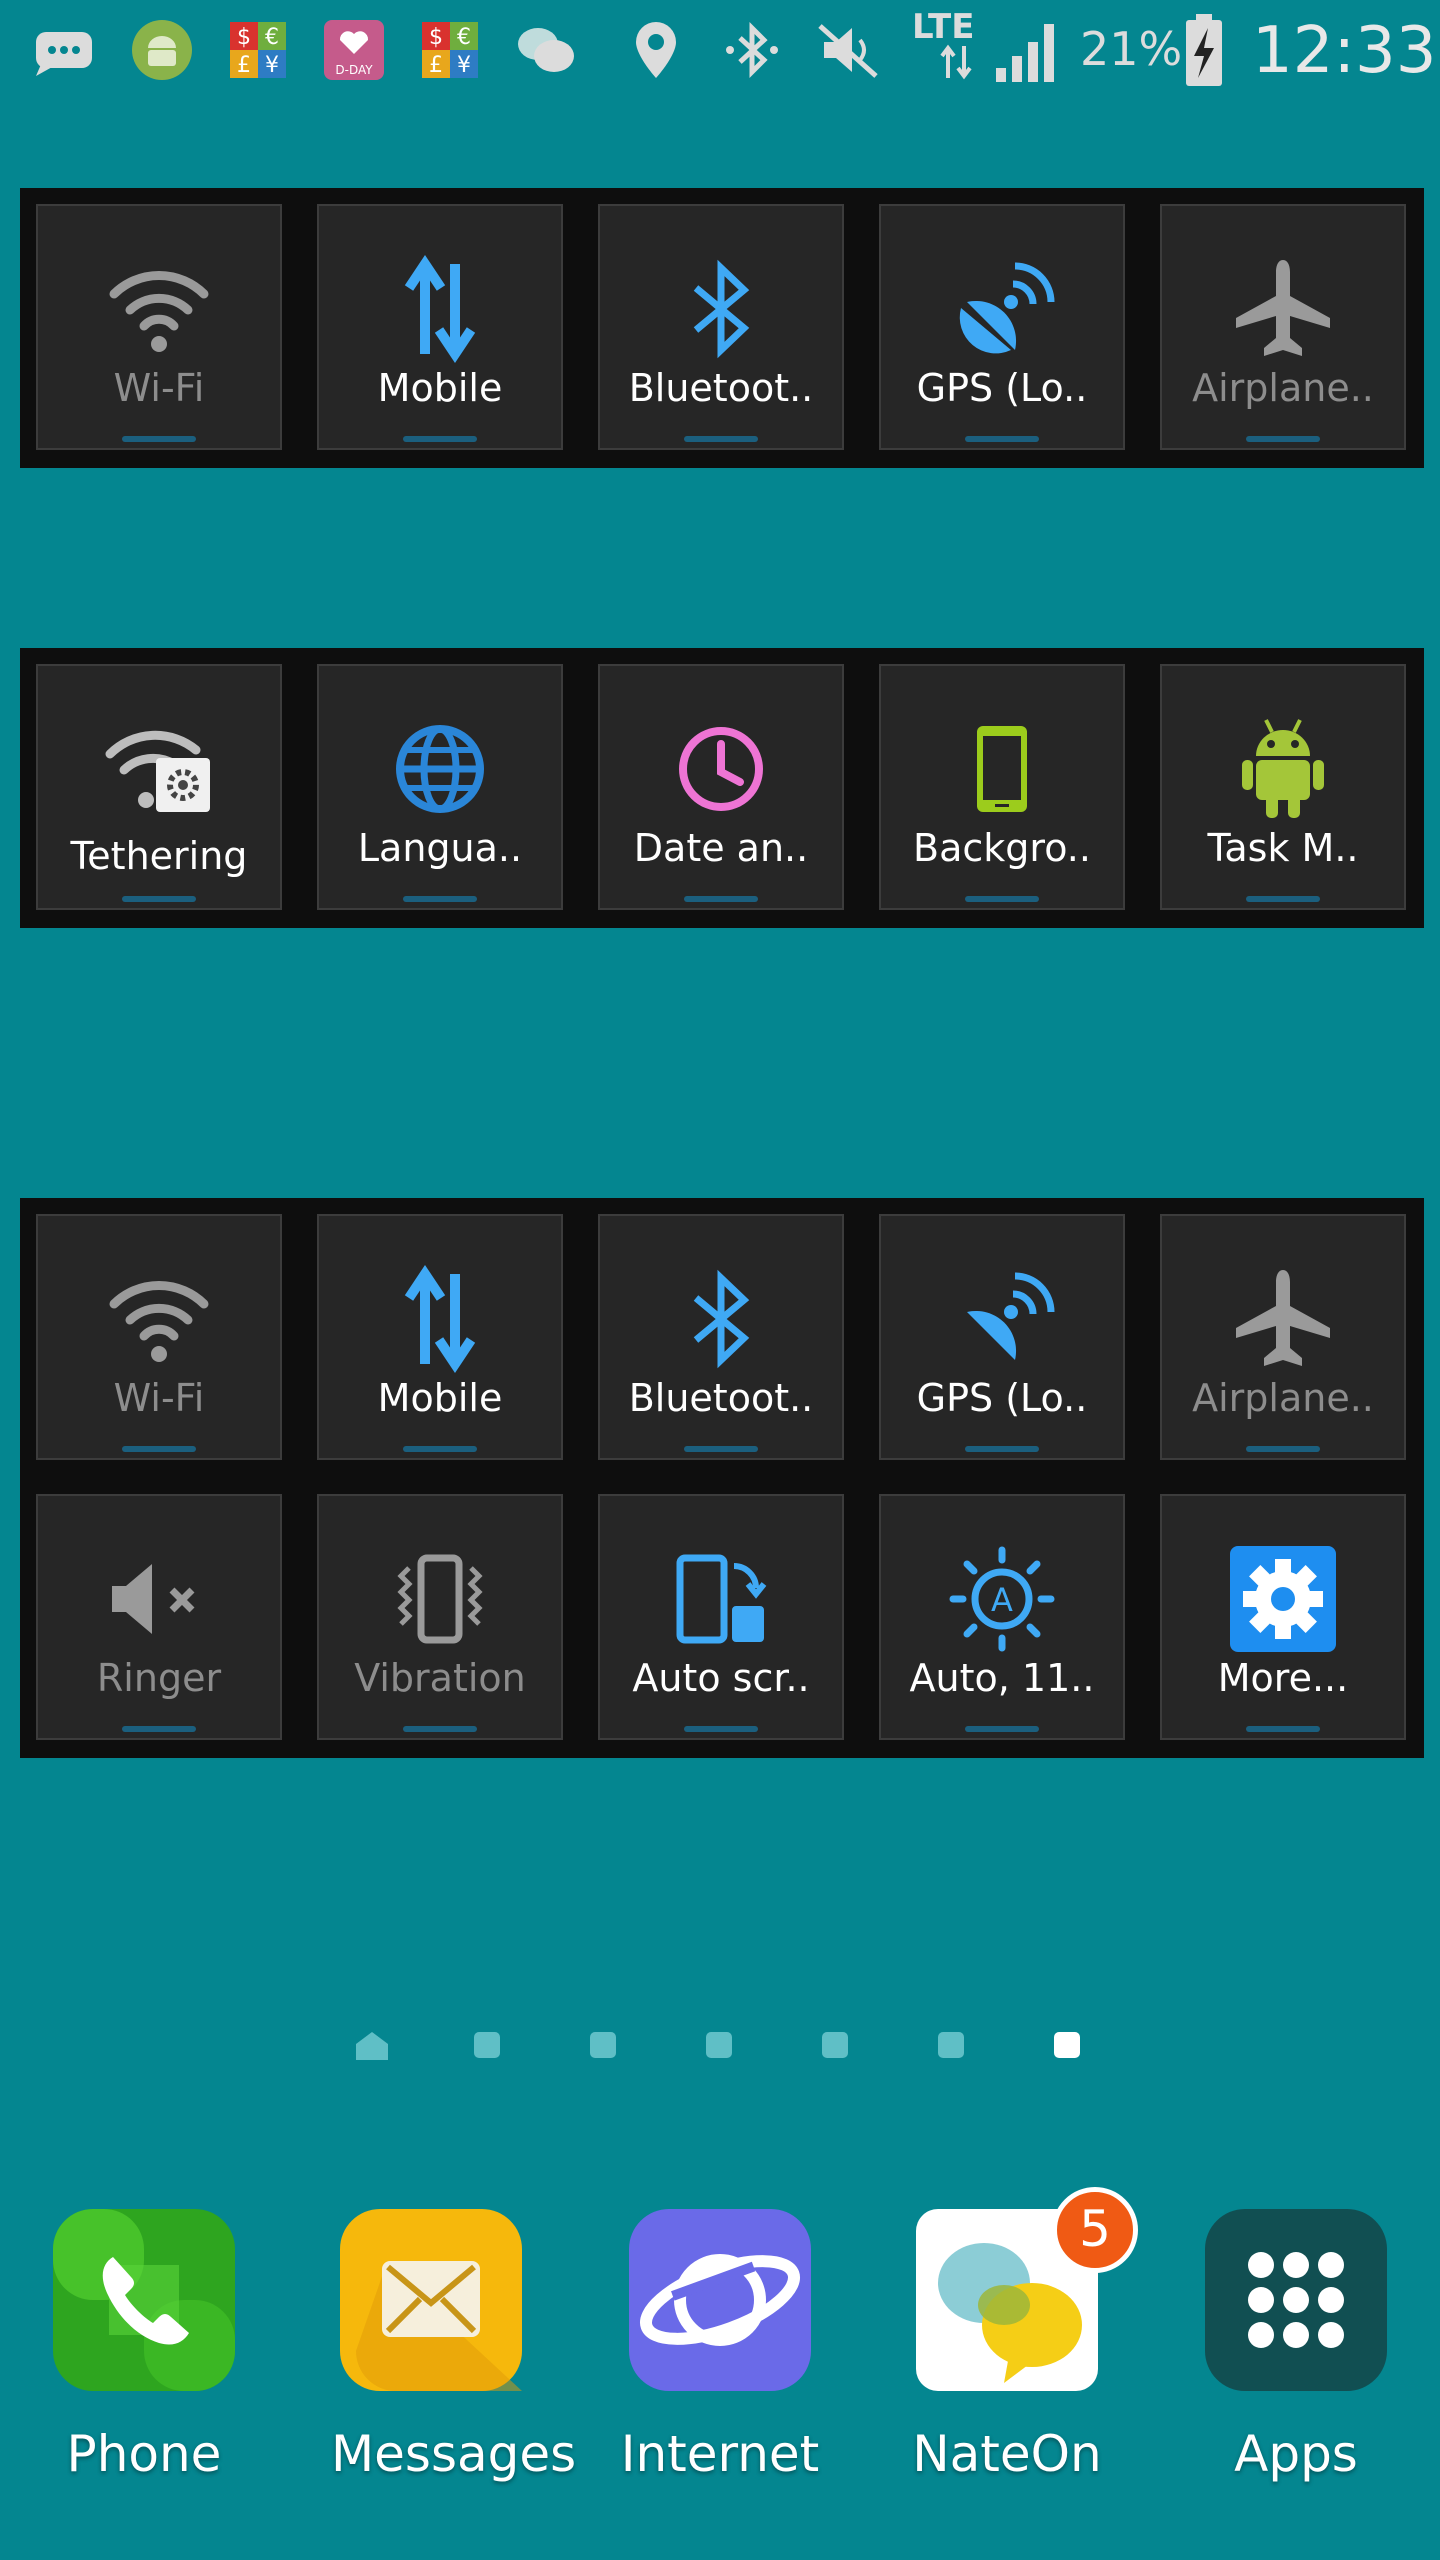 The height and width of the screenshot is (2560, 1440). What do you see at coordinates (159, 787) in the screenshot?
I see `tethering-shortcut: Tethering` at bounding box center [159, 787].